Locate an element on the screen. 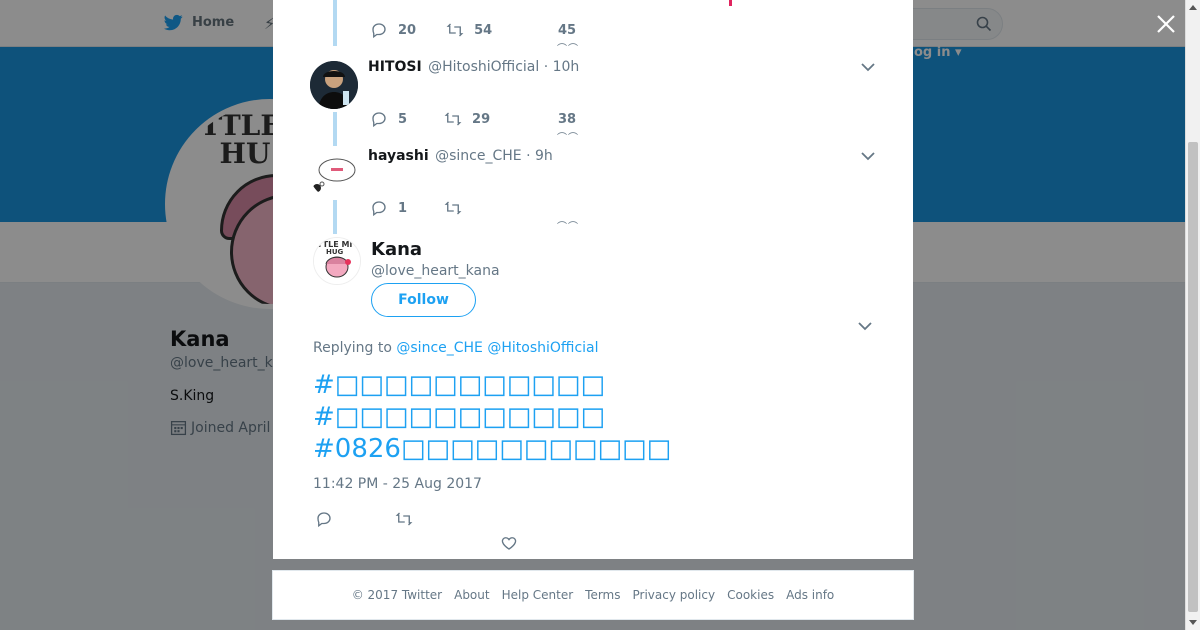 The height and width of the screenshot is (630, 1200). speech-bubble-drawing-icon is located at coordinates (334, 174).